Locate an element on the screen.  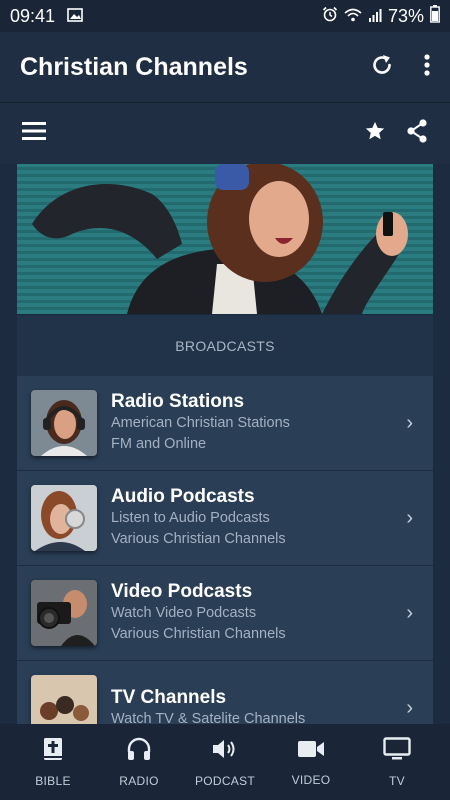
tv-icon is located at coordinates (397, 751).